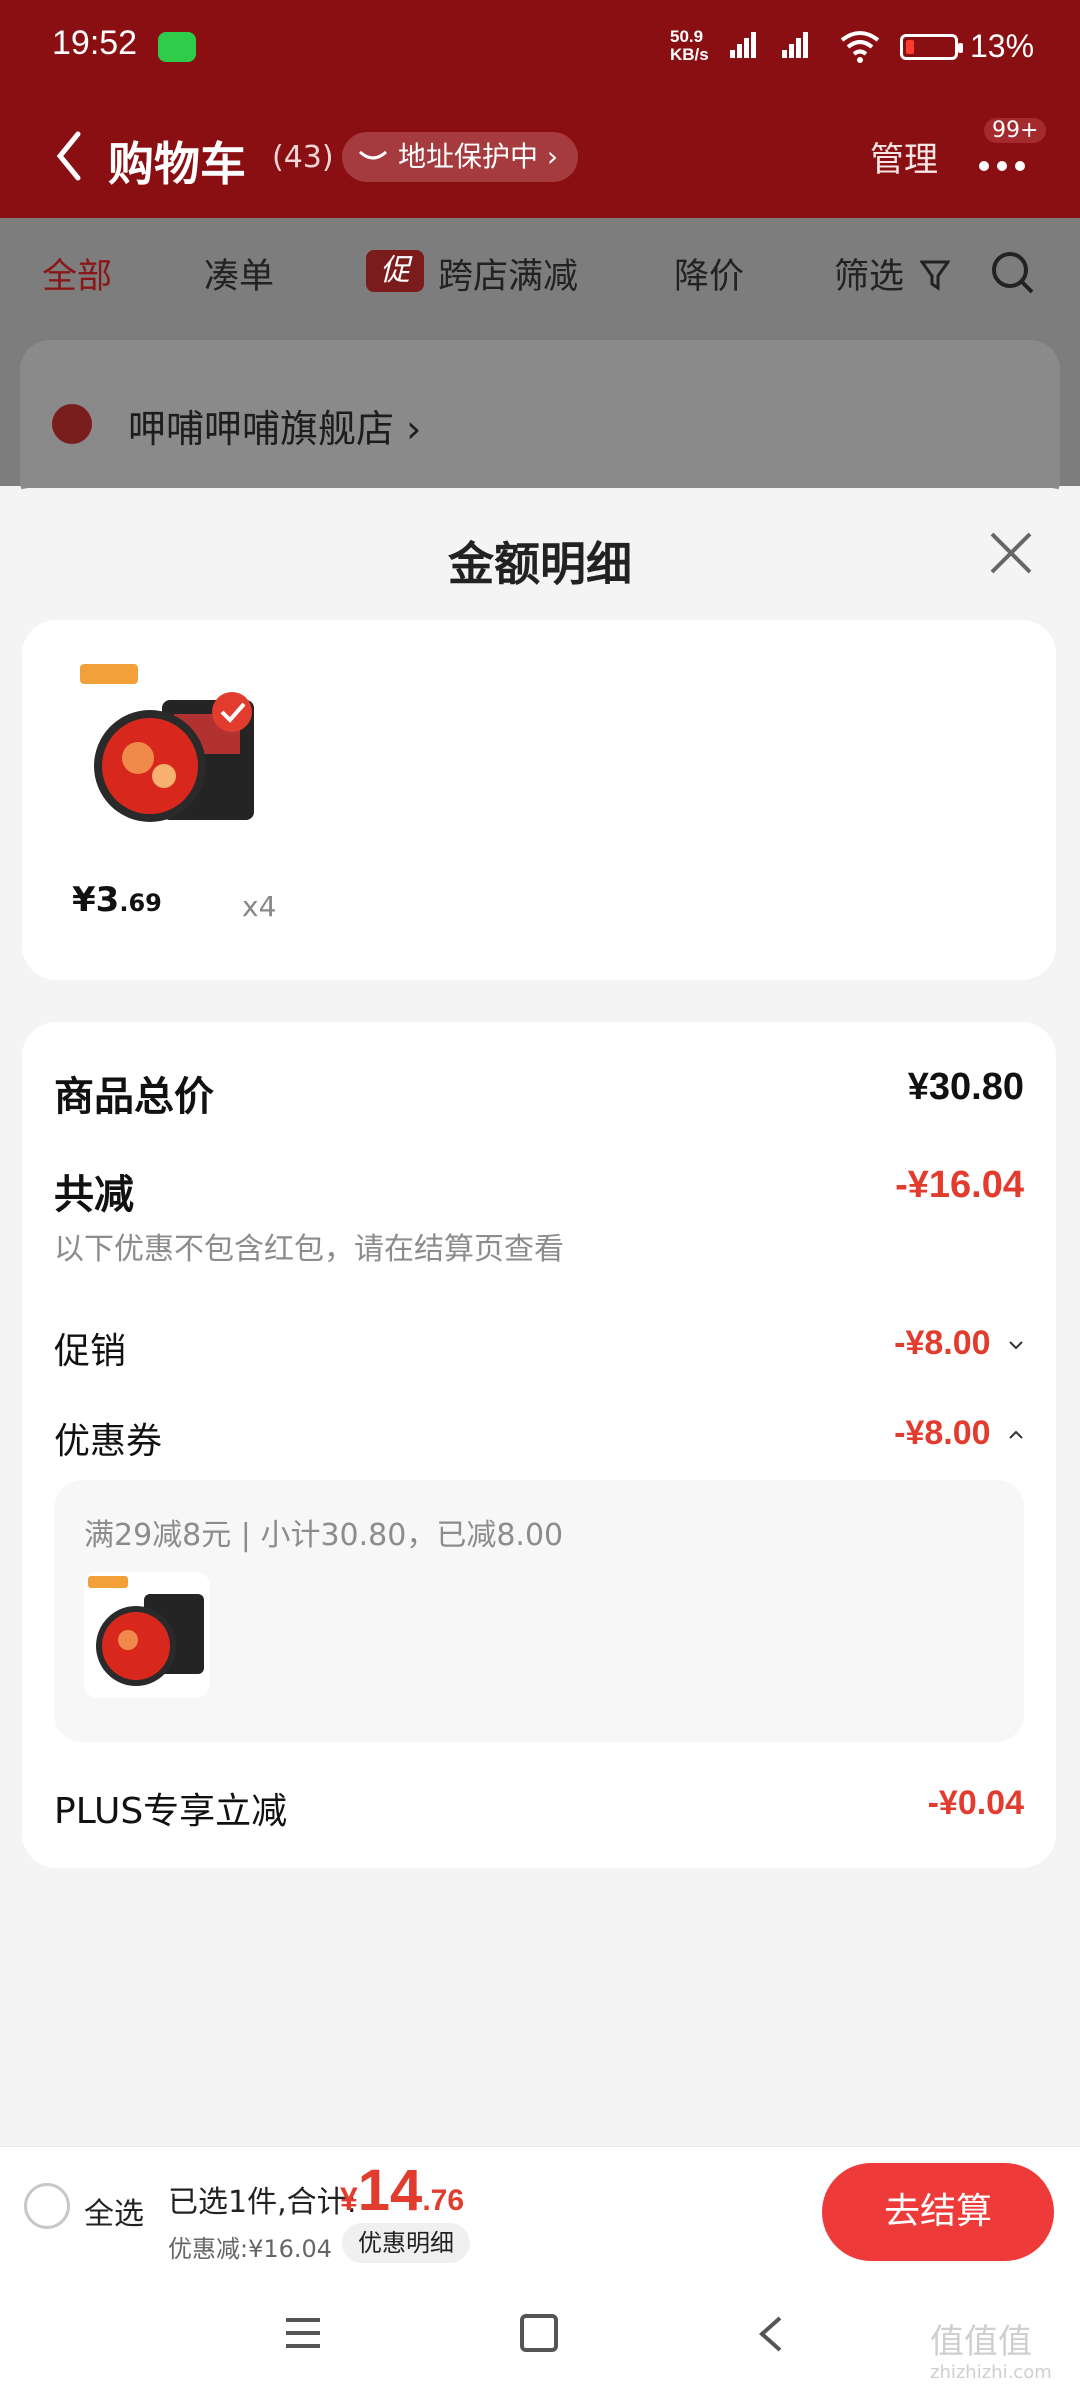 This screenshot has height=2400, width=1080. I want to click on home-icon, so click(539, 2333).